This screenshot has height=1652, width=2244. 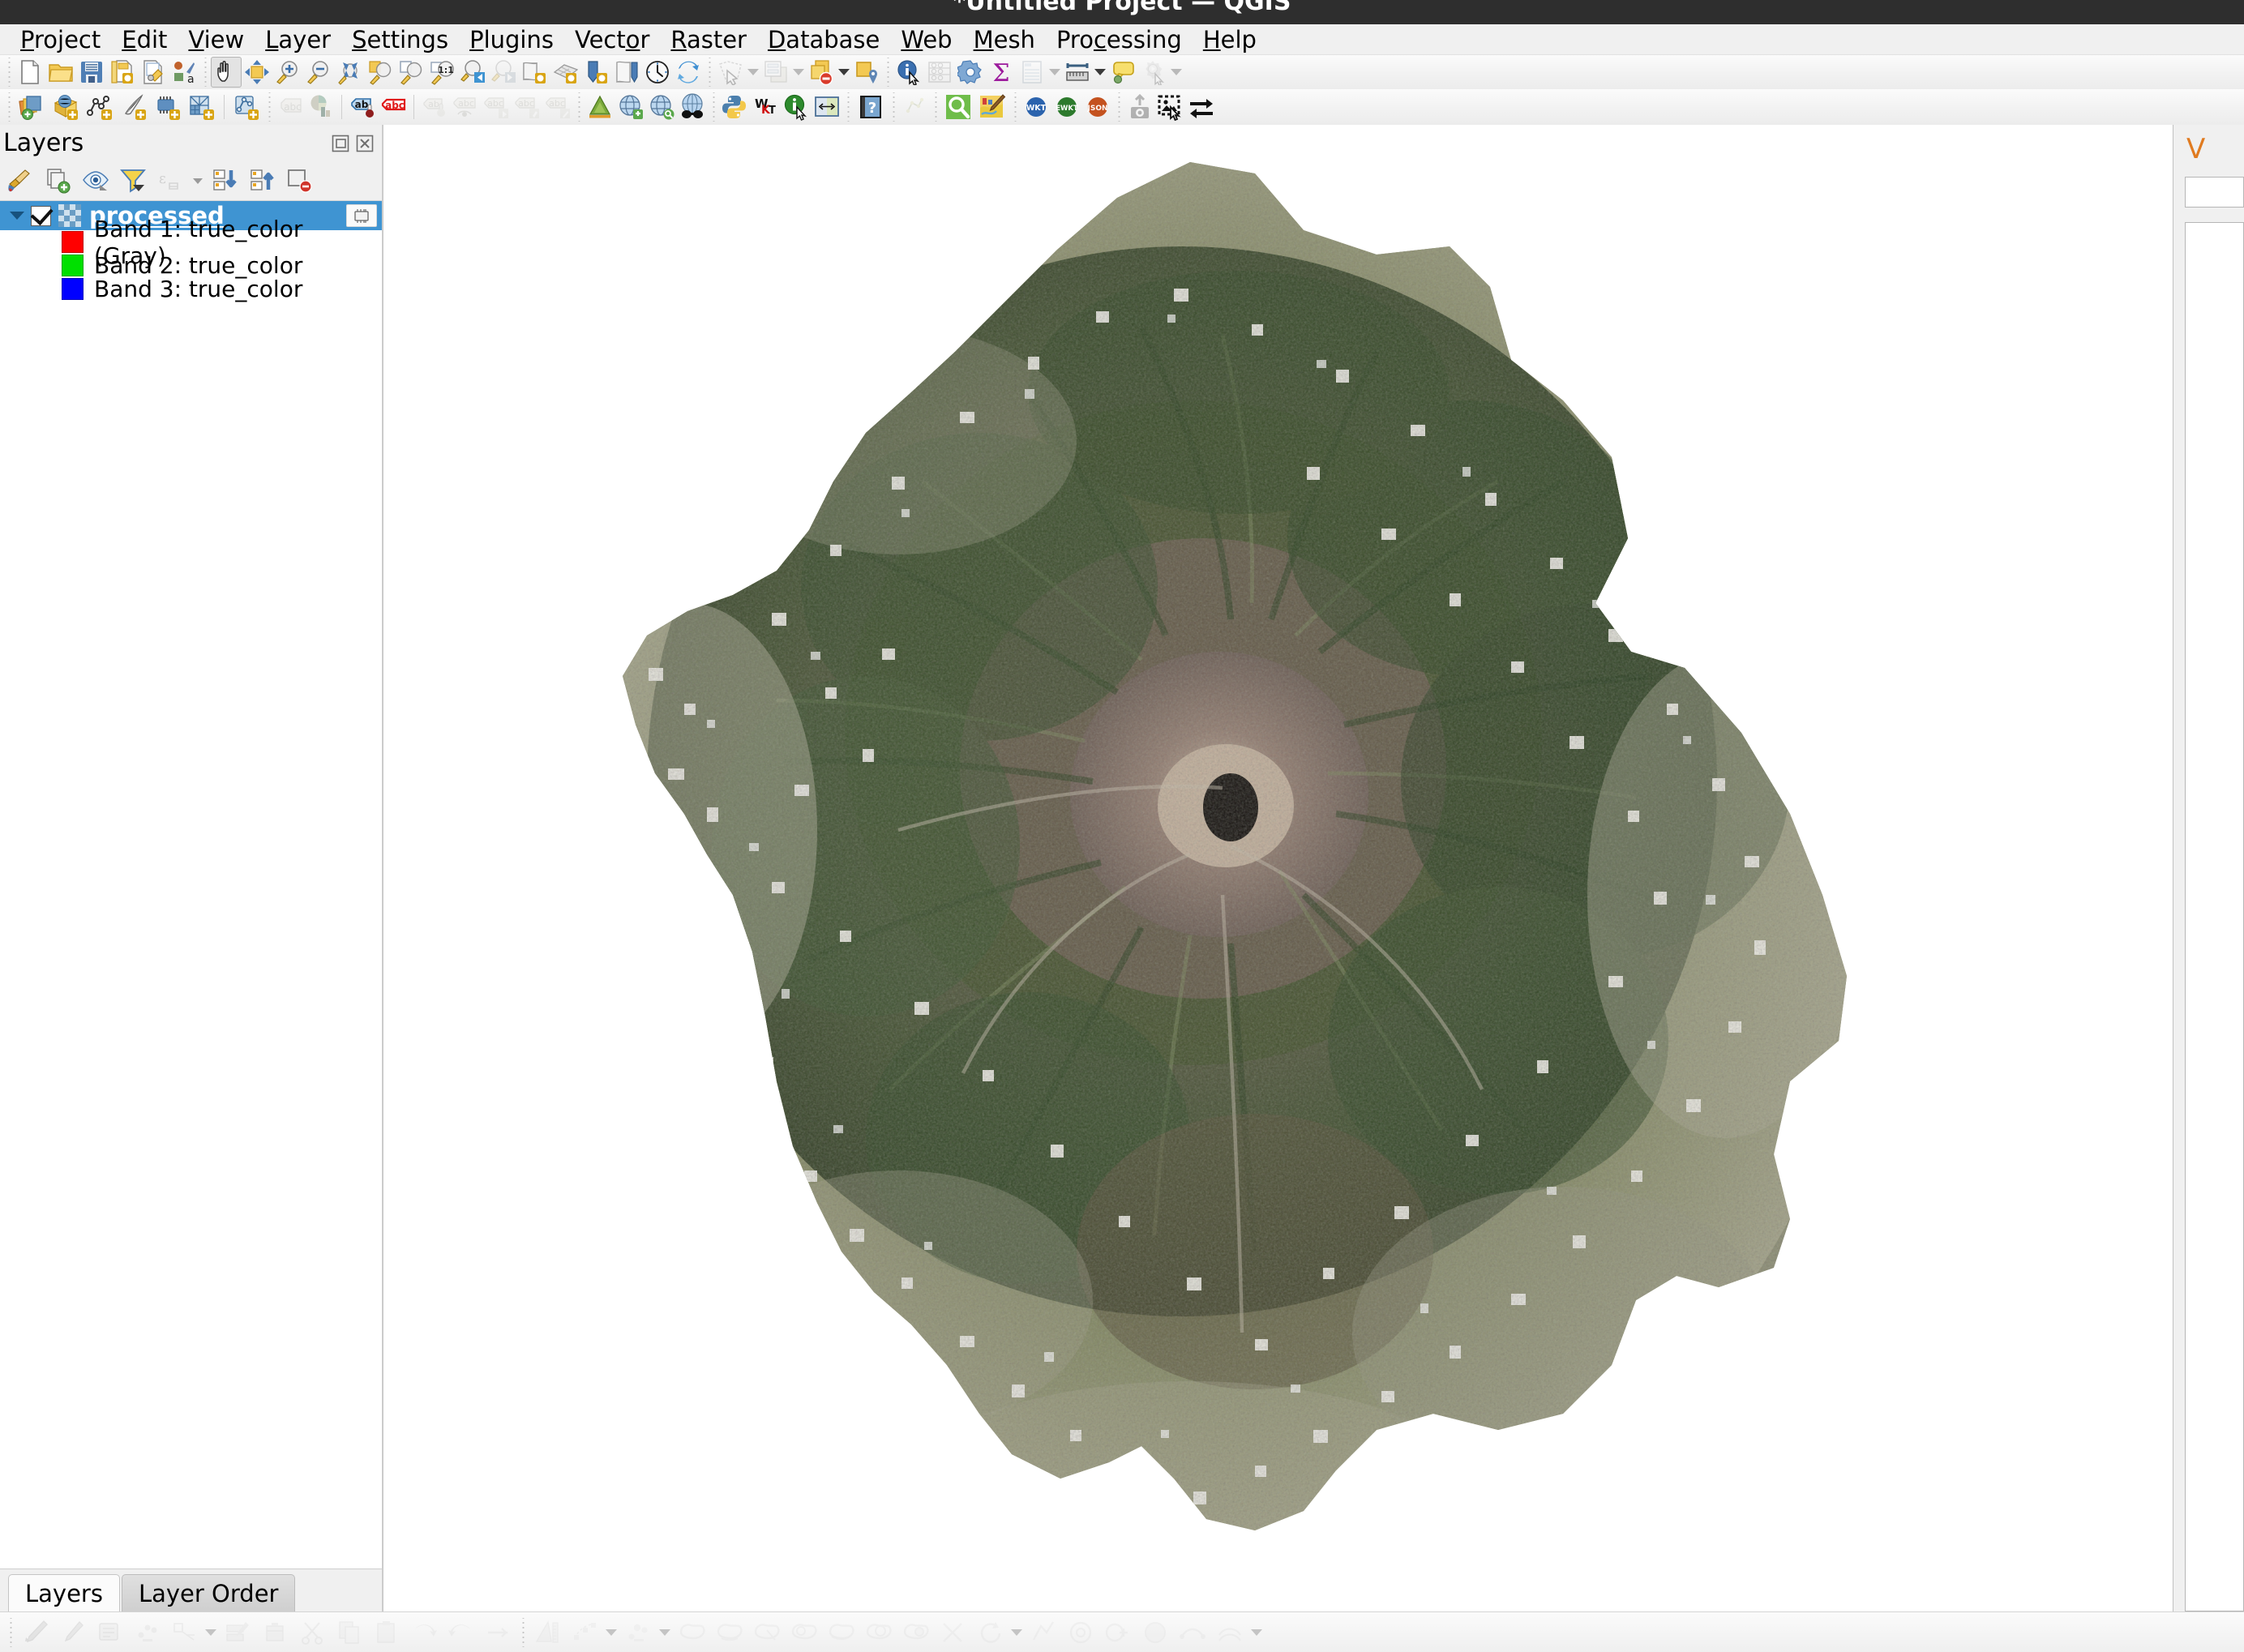 I want to click on band-row-1: Band 1: true_color (Gray), so click(x=191, y=243).